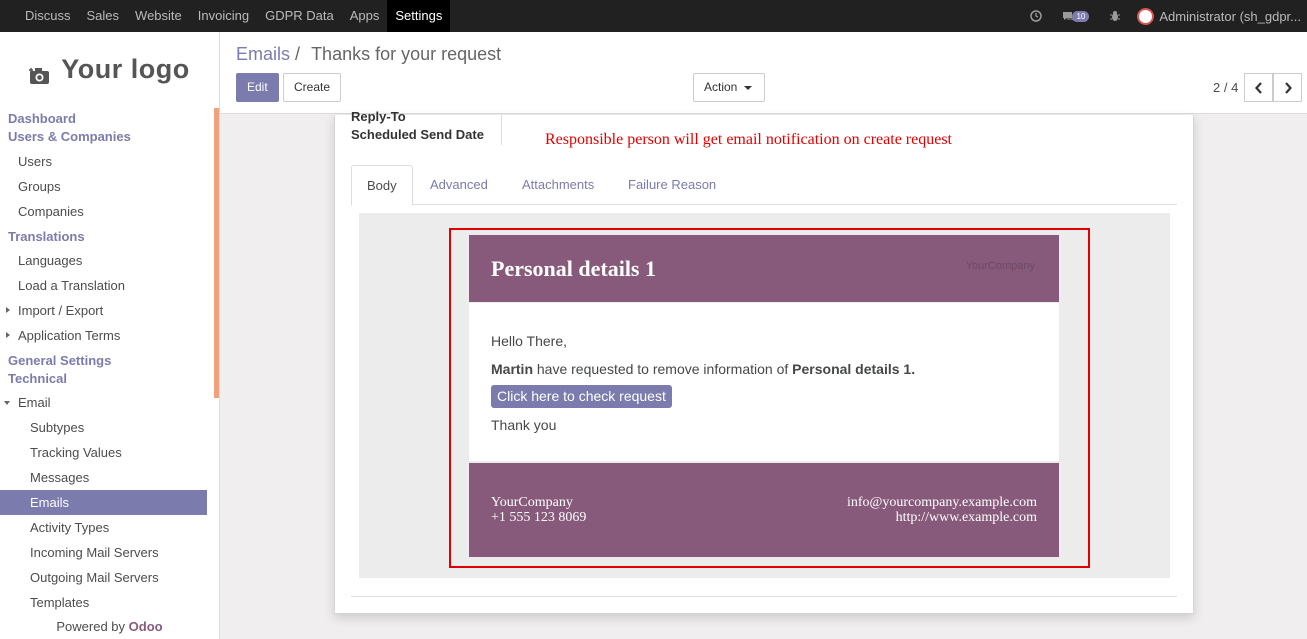 The height and width of the screenshot is (639, 1307). Describe the element at coordinates (1115, 16) in the screenshot. I see `bug-icon` at that location.